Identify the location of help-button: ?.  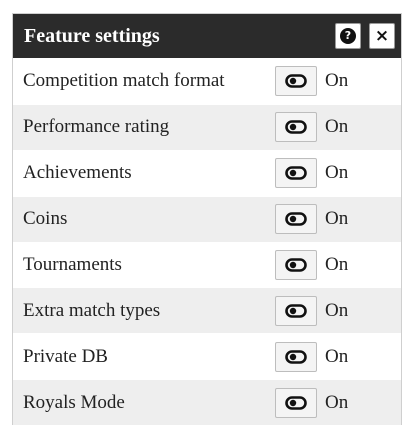
(348, 36).